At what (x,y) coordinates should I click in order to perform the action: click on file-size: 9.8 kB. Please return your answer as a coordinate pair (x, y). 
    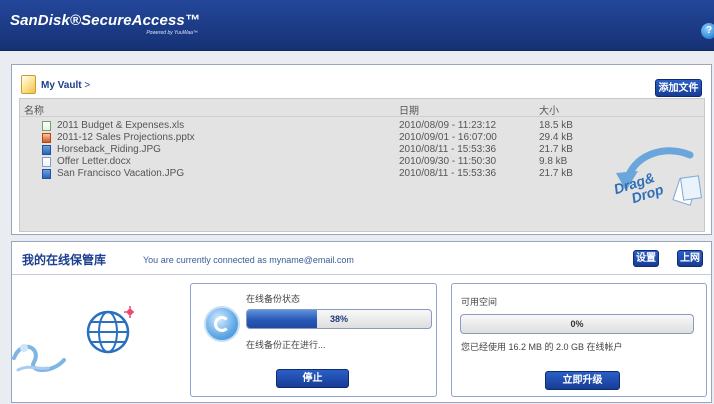
    Looking at the image, I should click on (553, 161).